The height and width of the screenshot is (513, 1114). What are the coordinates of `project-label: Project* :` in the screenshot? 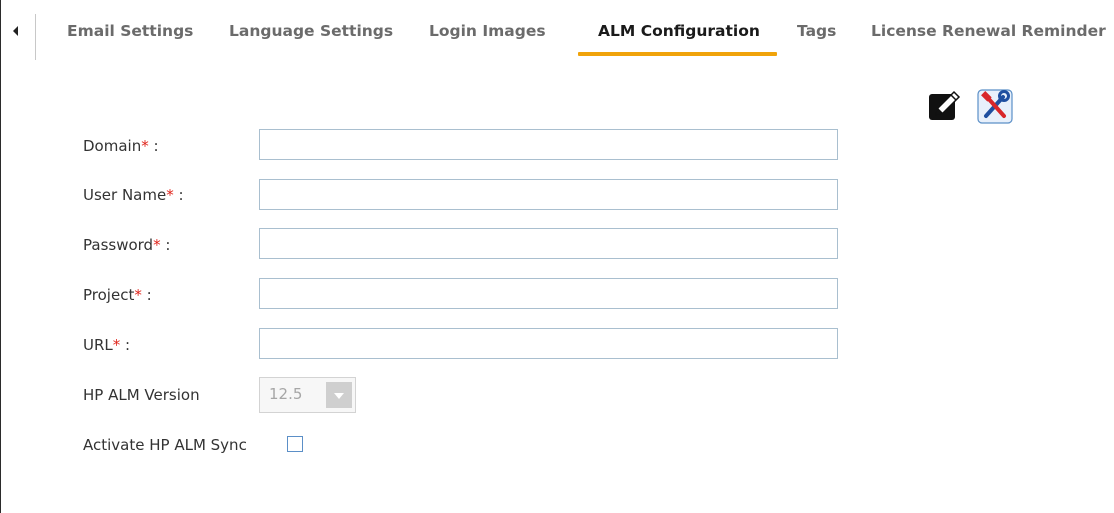 It's located at (117, 295).